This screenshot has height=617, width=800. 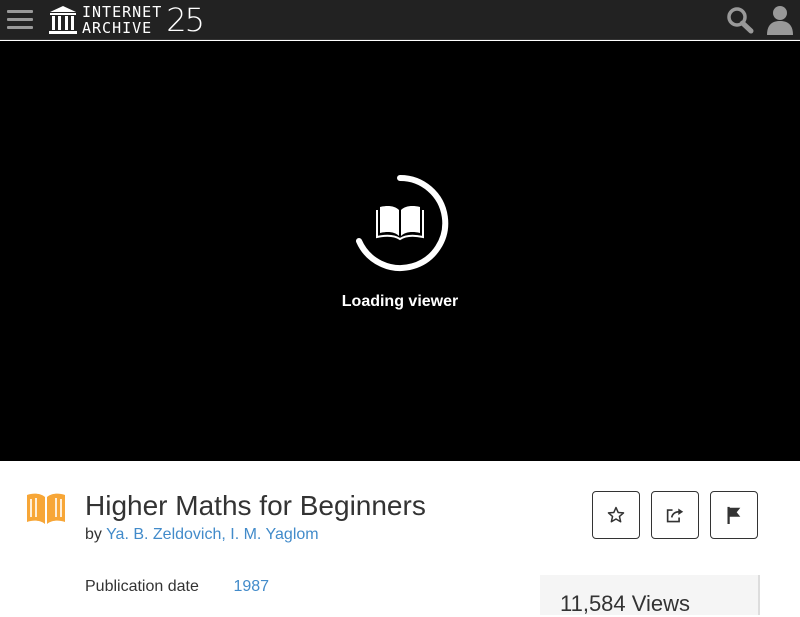 What do you see at coordinates (46, 508) in the screenshot?
I see `texts-icon` at bounding box center [46, 508].